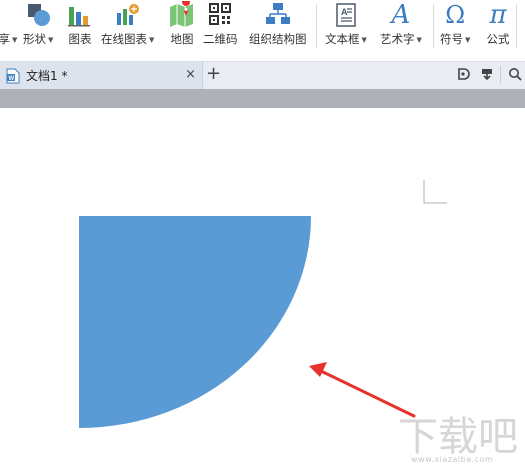  I want to click on red-arrow-annotation, so click(362, 390).